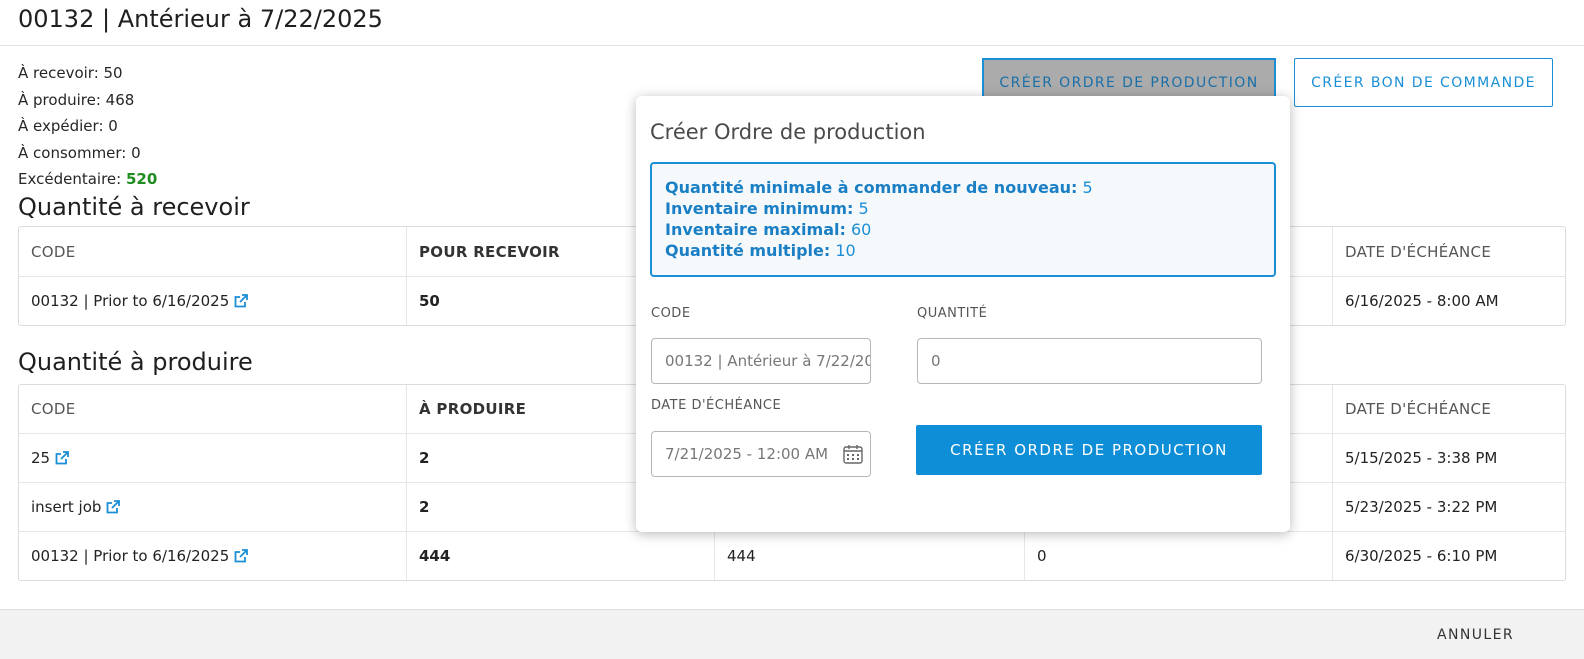  I want to click on row-code-text: 25, so click(41, 458).